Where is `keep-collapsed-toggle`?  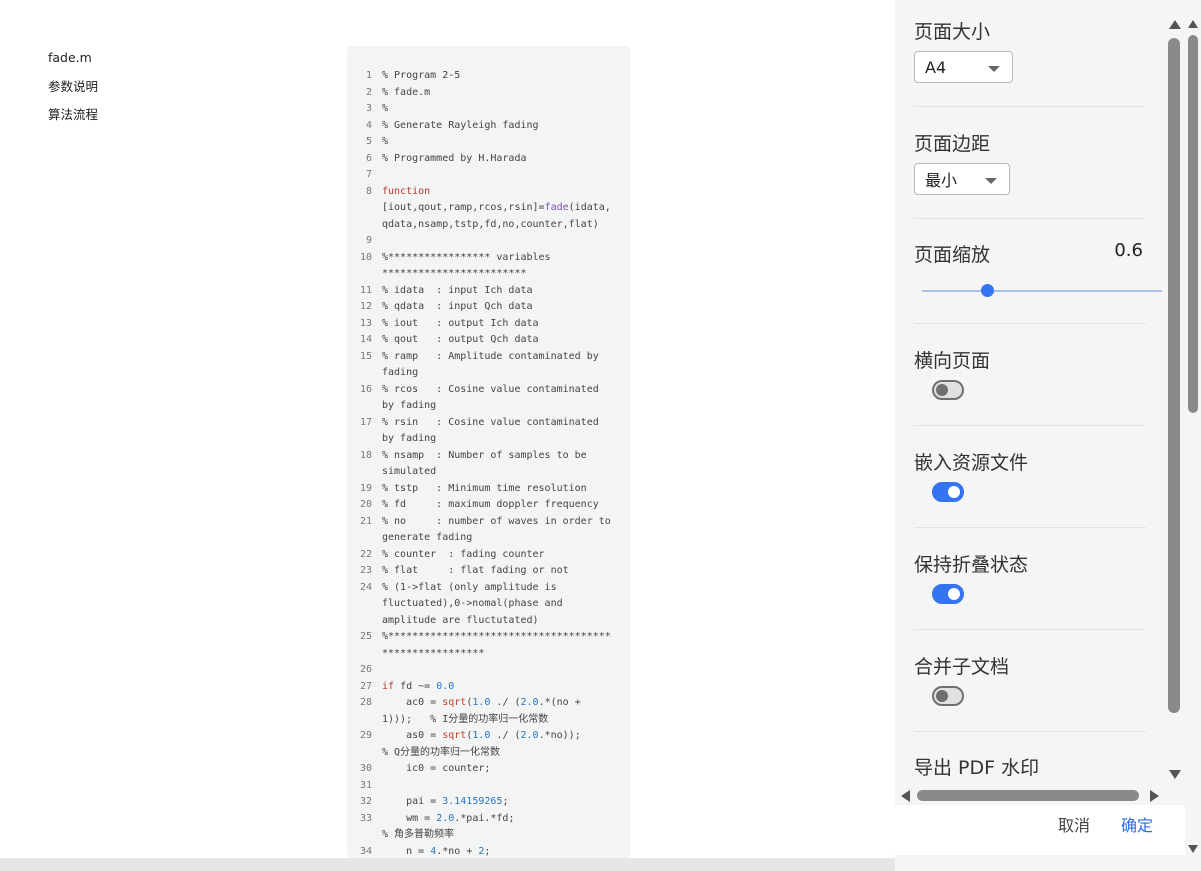
keep-collapsed-toggle is located at coordinates (948, 594).